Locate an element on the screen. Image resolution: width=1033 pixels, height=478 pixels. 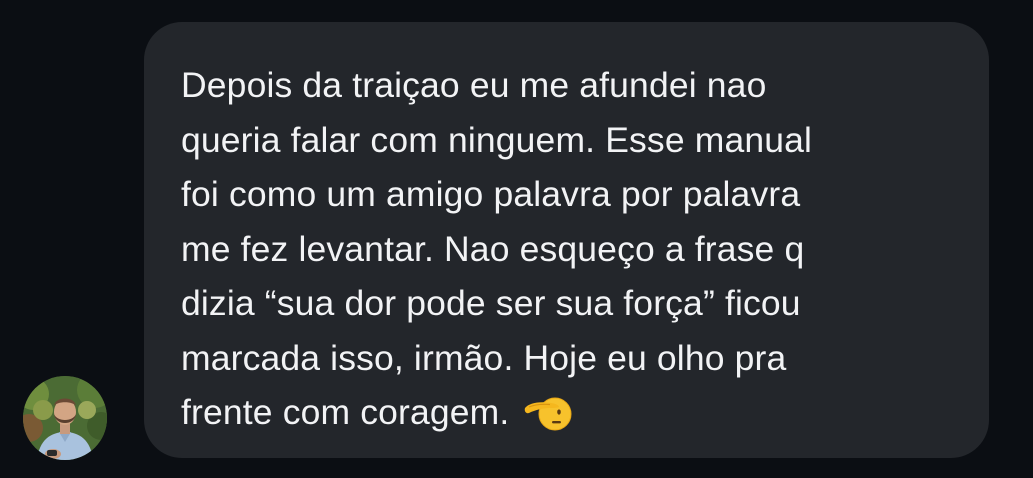
saluting-face-icon is located at coordinates (548, 420).